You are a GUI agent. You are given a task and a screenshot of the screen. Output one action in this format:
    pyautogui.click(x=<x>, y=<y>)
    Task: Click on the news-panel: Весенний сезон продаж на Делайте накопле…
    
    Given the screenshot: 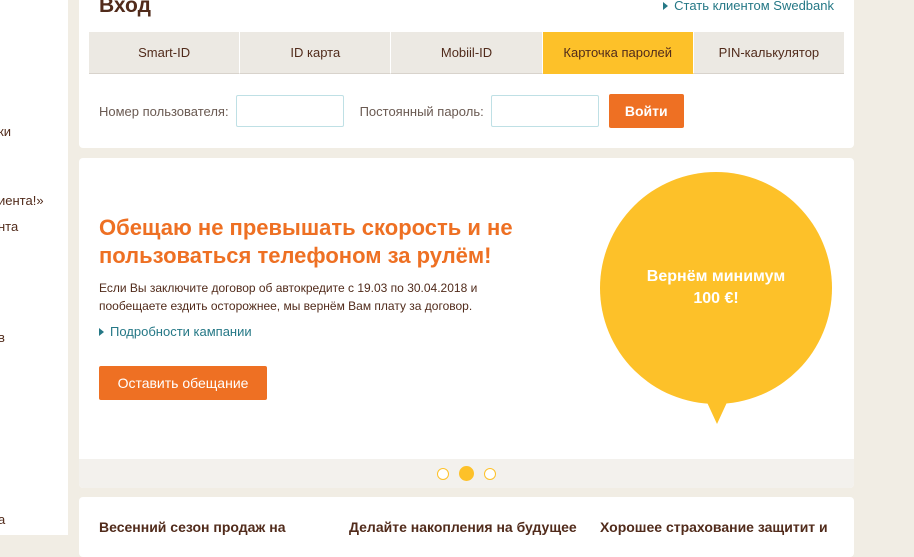 What is the action you would take?
    pyautogui.click(x=466, y=527)
    